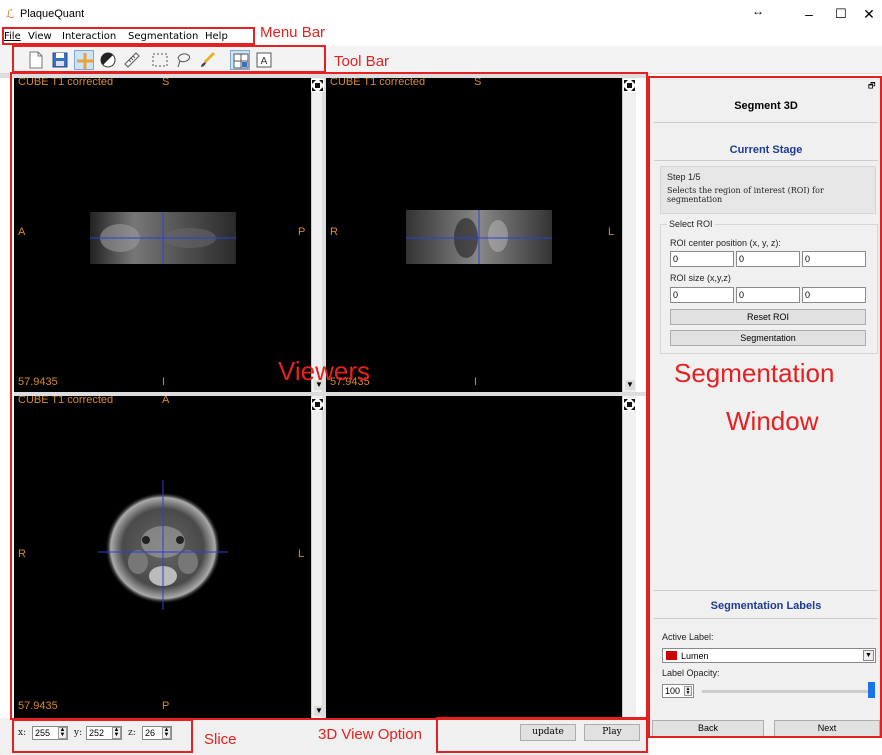 Image resolution: width=882 pixels, height=755 pixels. What do you see at coordinates (169, 59) in the screenshot?
I see `tool-bar-annotation-box` at bounding box center [169, 59].